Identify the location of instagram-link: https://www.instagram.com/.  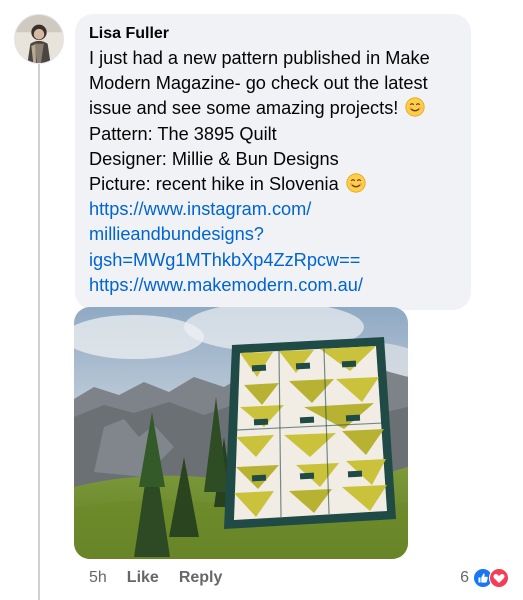
(273, 209).